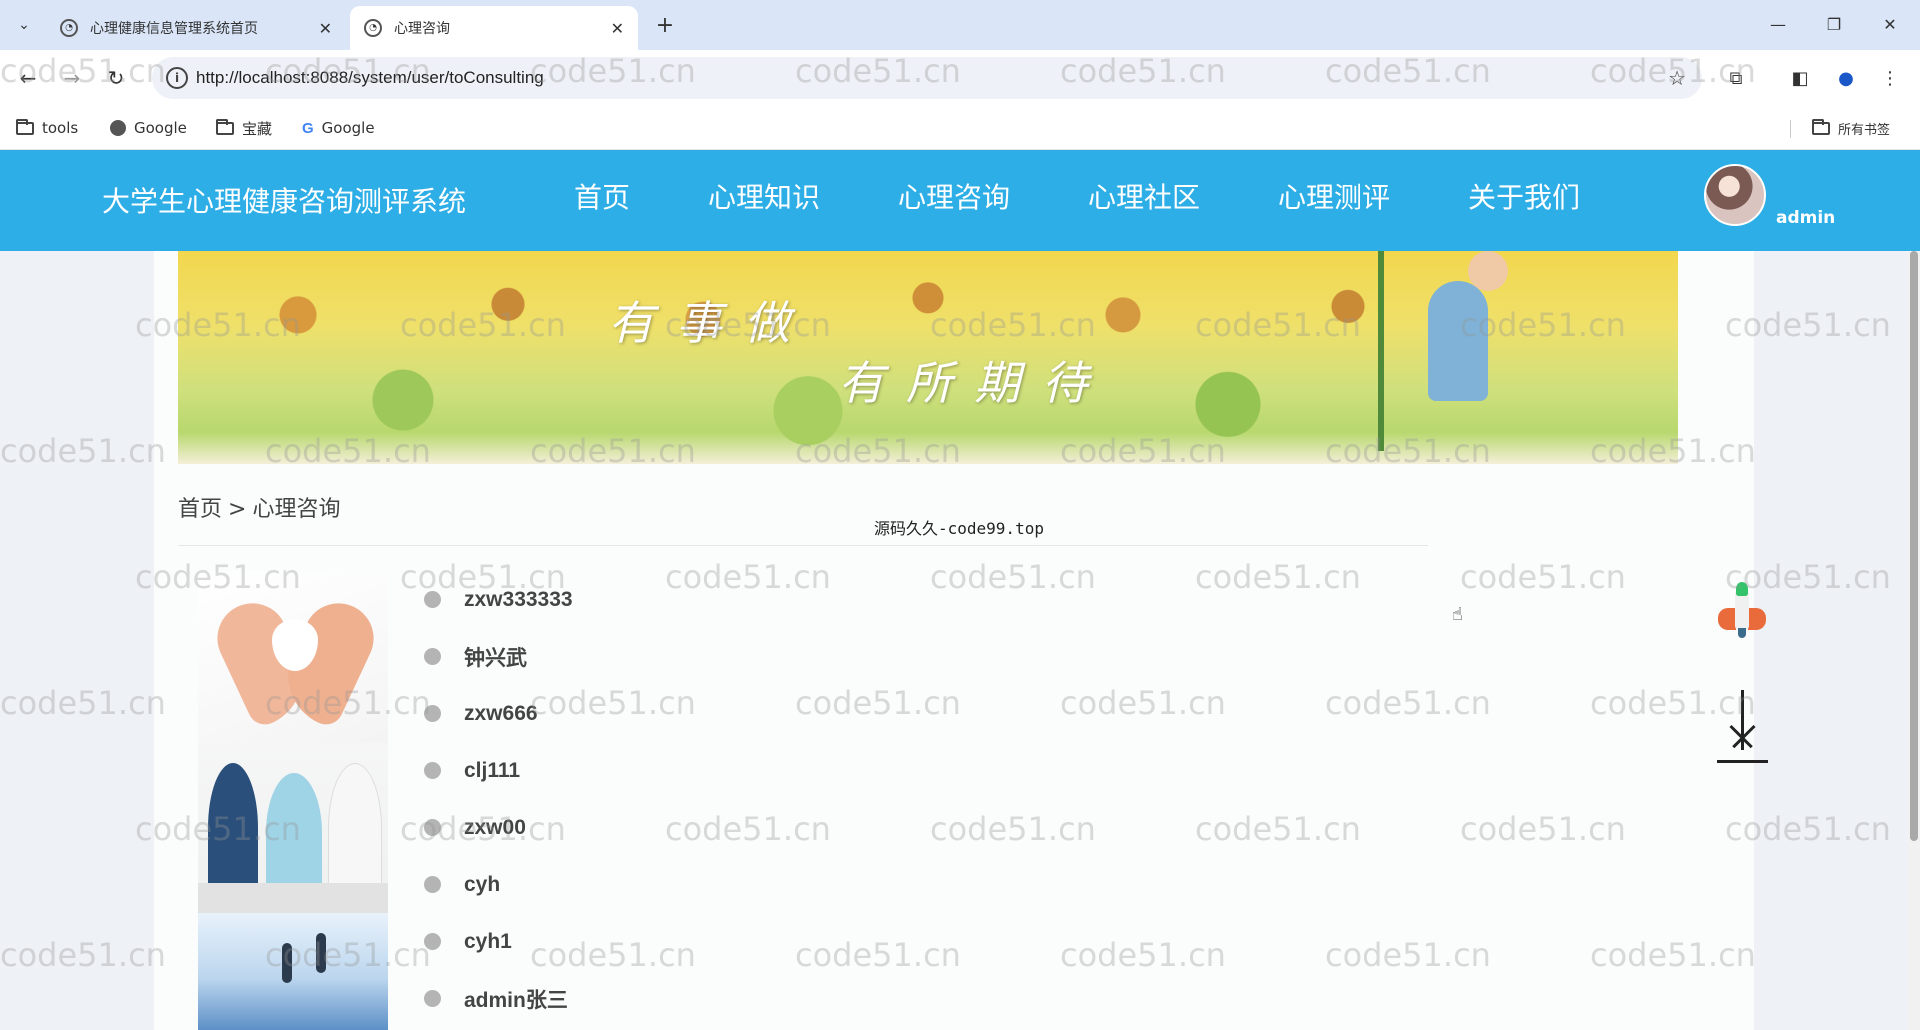 The height and width of the screenshot is (1030, 1920). I want to click on google-icon: G, so click(308, 128).